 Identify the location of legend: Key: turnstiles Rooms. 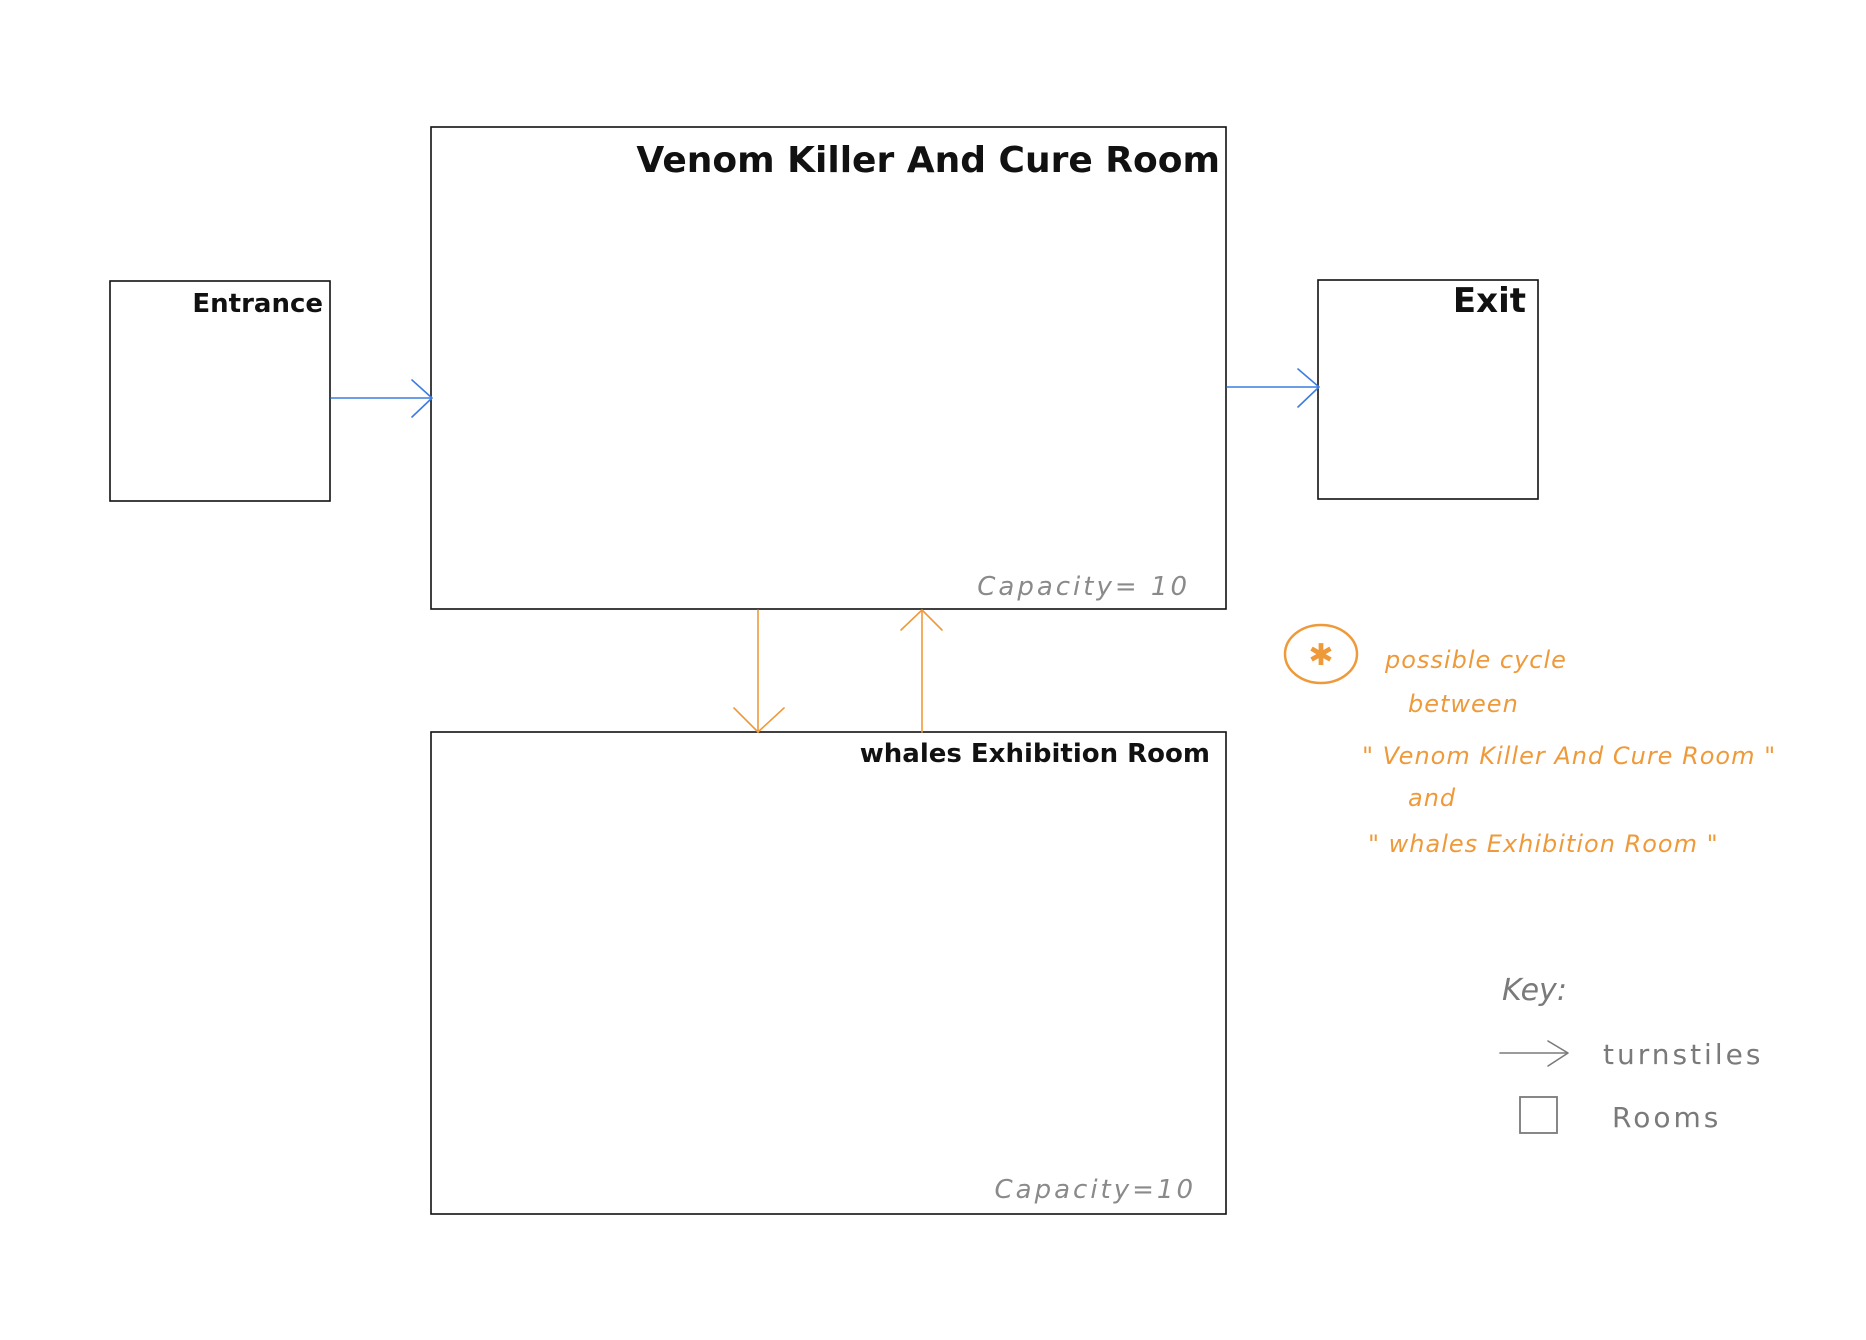
(1631, 1053).